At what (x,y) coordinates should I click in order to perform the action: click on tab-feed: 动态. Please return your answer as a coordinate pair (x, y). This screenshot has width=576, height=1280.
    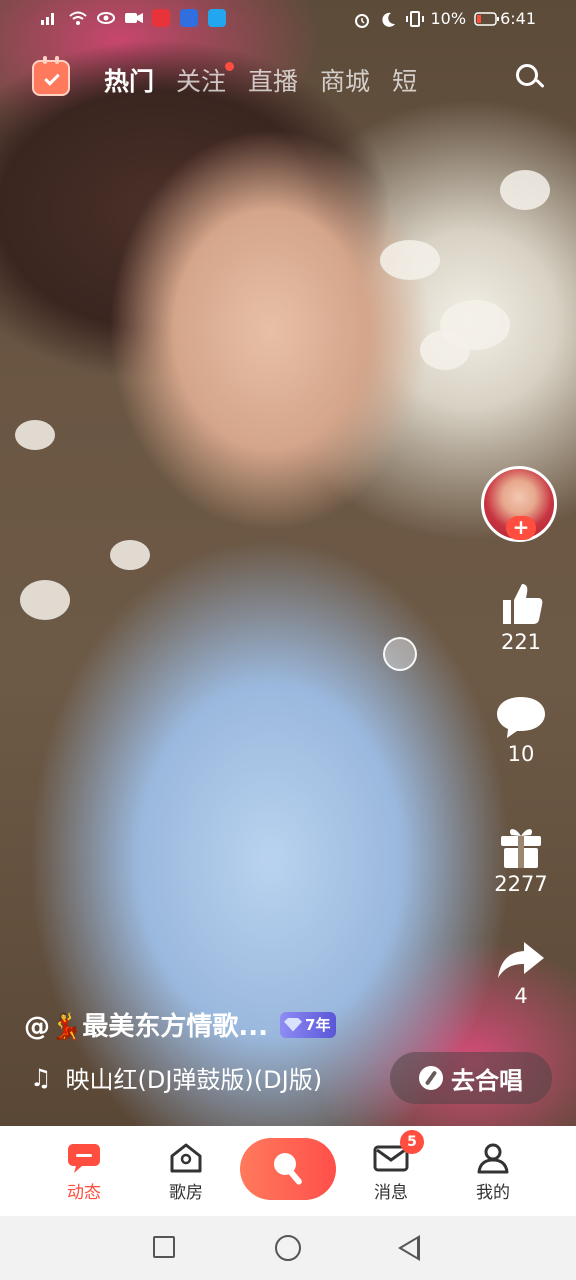
    Looking at the image, I should click on (84, 1172).